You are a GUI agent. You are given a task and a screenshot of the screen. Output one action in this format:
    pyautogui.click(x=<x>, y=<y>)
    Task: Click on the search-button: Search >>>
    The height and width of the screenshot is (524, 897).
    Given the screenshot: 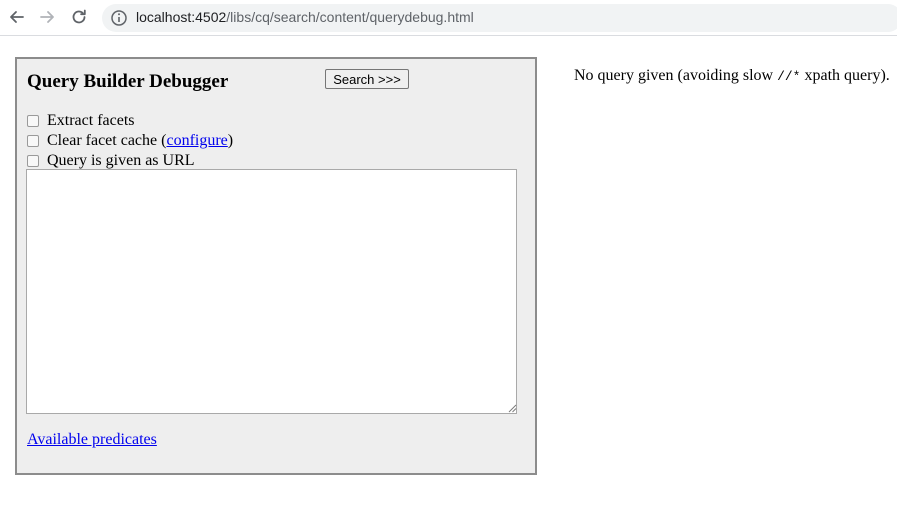 What is the action you would take?
    pyautogui.click(x=367, y=79)
    